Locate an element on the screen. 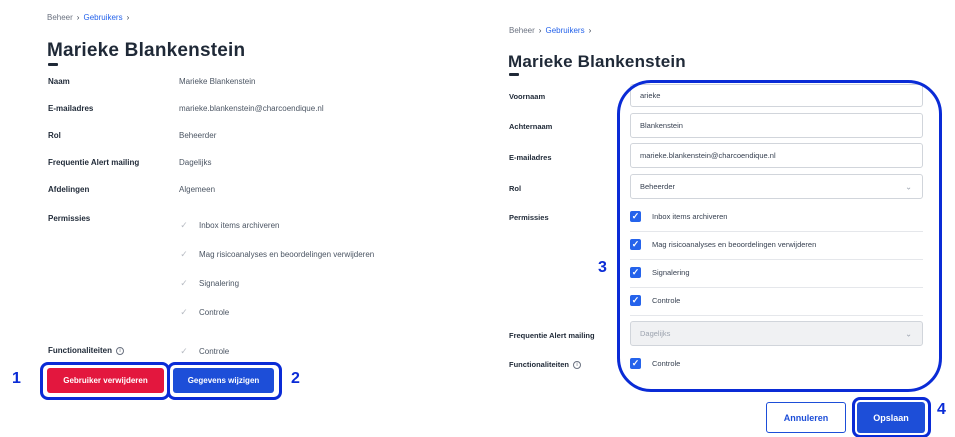  value-frequentie: Dagelijks is located at coordinates (195, 162).